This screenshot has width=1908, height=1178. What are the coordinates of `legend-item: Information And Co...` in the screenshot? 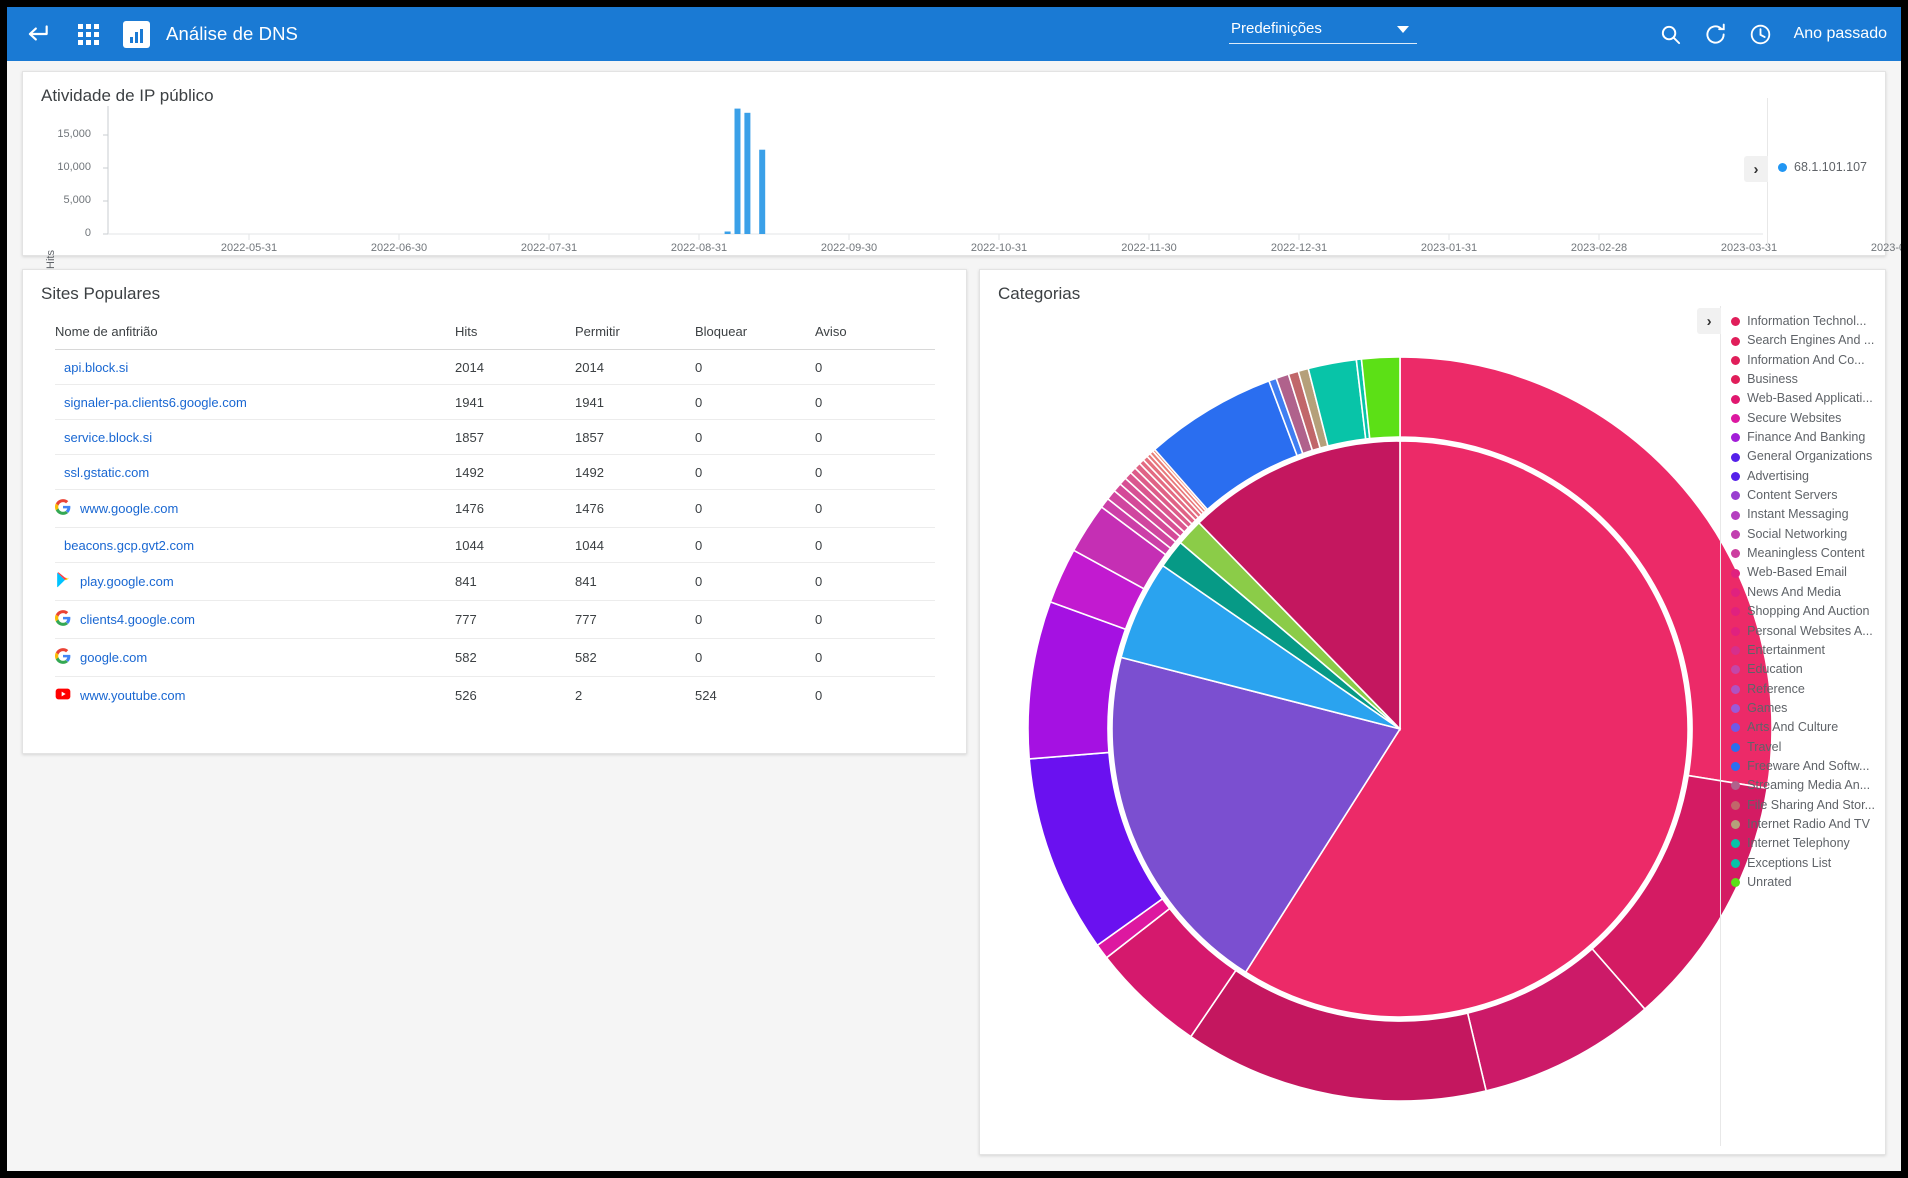 It's located at (1803, 360).